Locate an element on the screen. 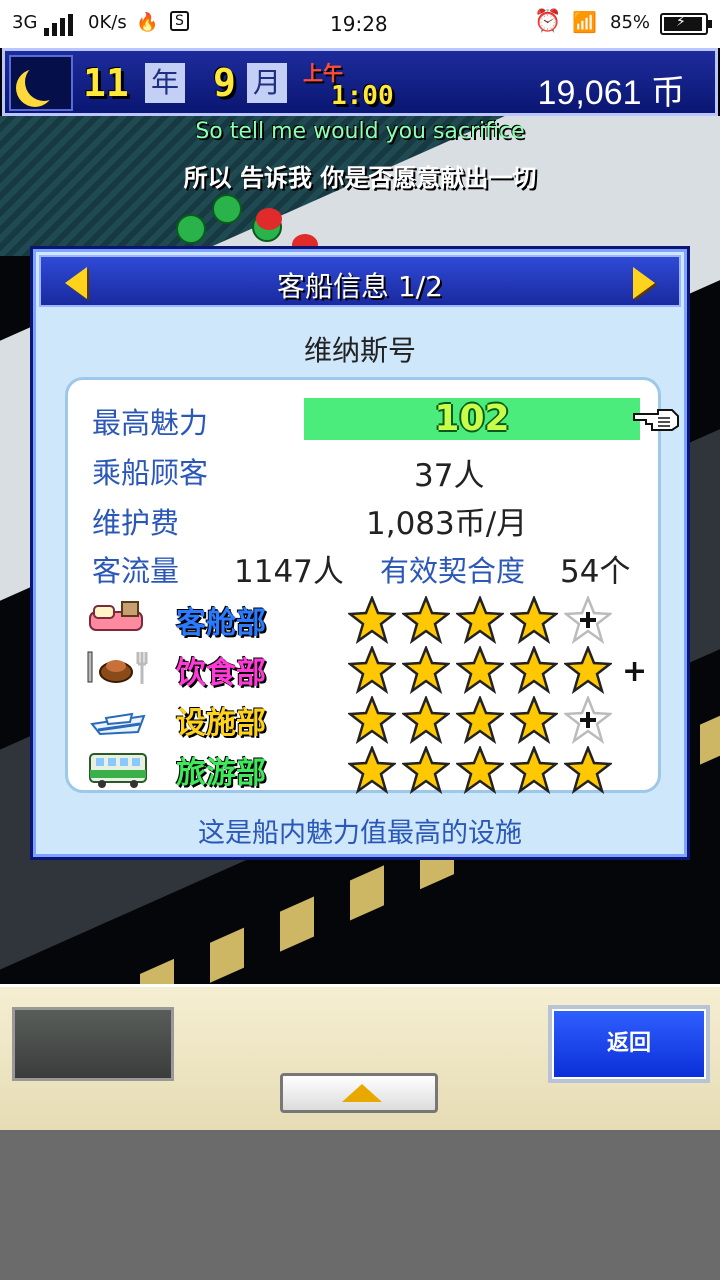 The width and height of the screenshot is (720, 1280). bottom-filler is located at coordinates (360, 1205).